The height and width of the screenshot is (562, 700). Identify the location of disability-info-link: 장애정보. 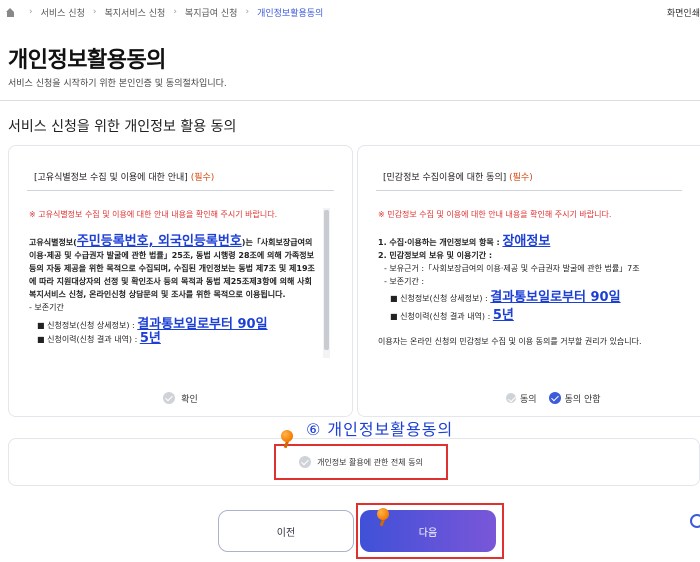
(526, 241).